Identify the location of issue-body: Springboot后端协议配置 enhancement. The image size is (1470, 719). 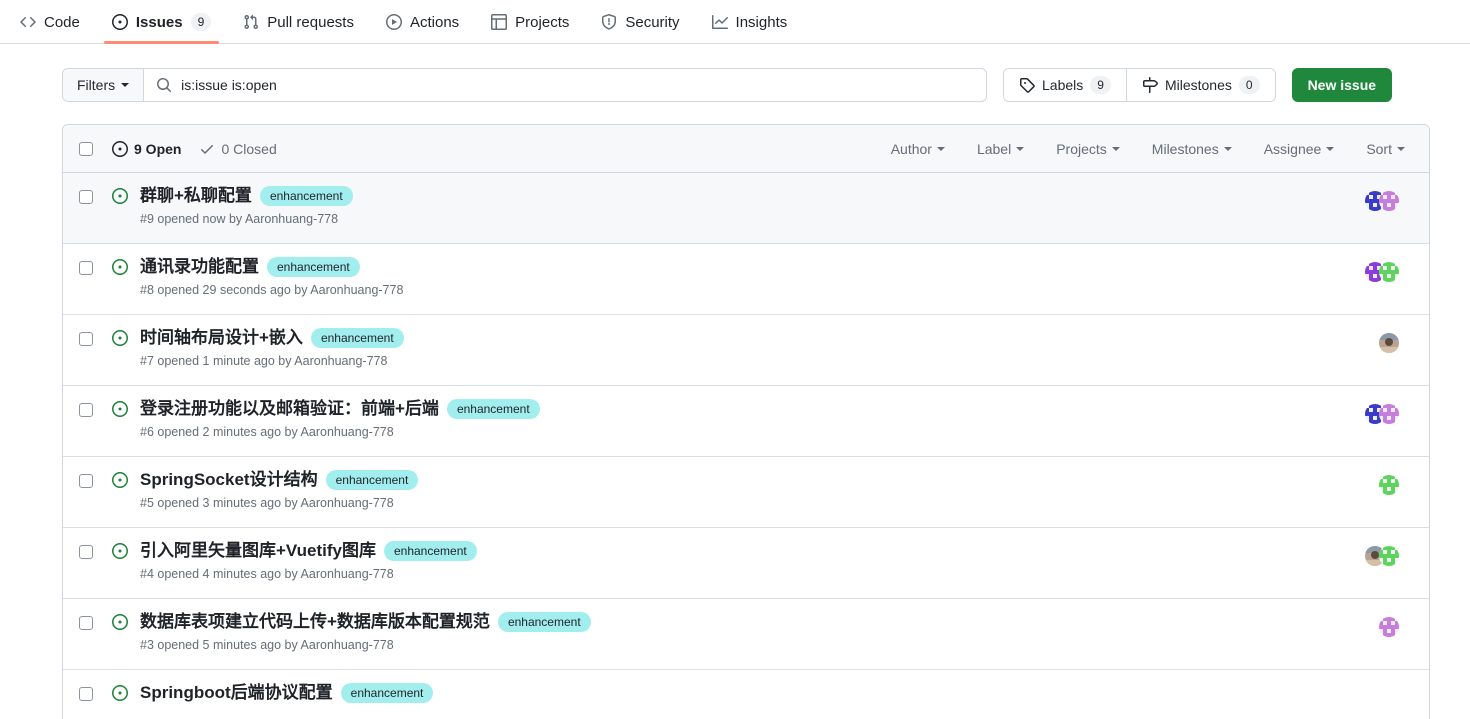
(769, 692).